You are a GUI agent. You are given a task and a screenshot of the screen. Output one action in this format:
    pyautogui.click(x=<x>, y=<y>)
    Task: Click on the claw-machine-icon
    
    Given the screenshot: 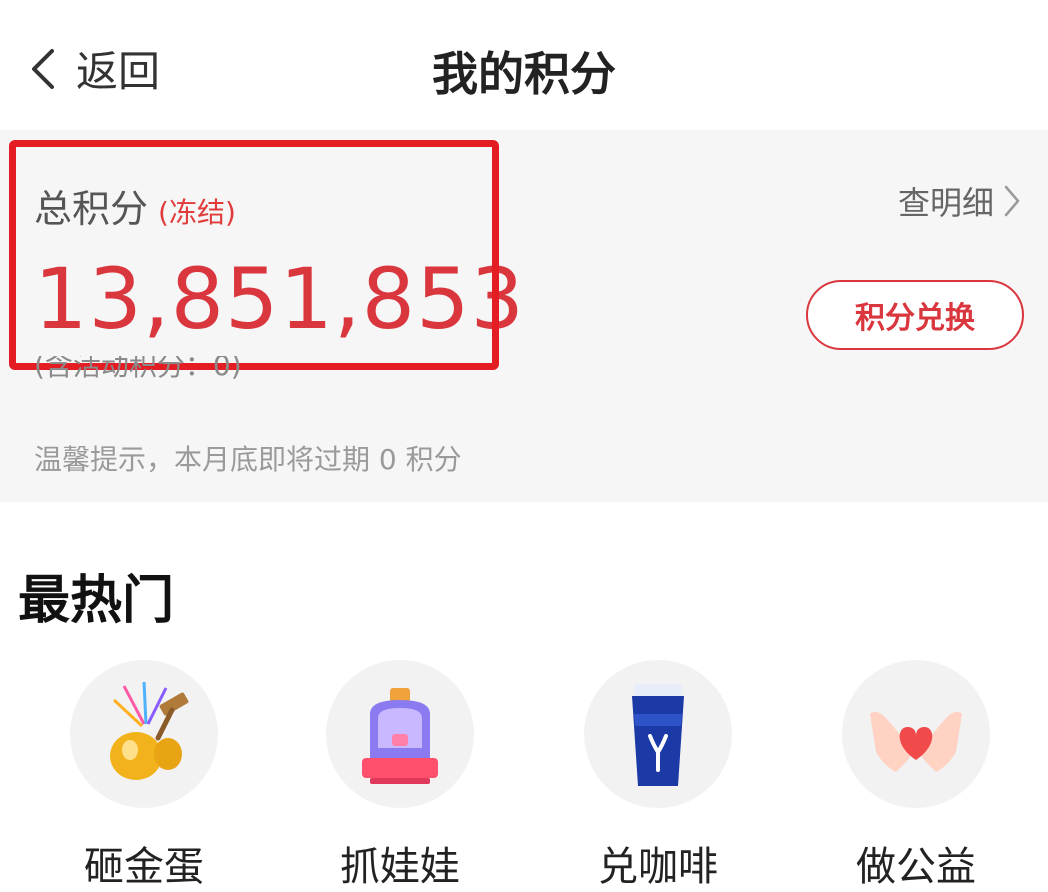 What is the action you would take?
    pyautogui.click(x=400, y=736)
    